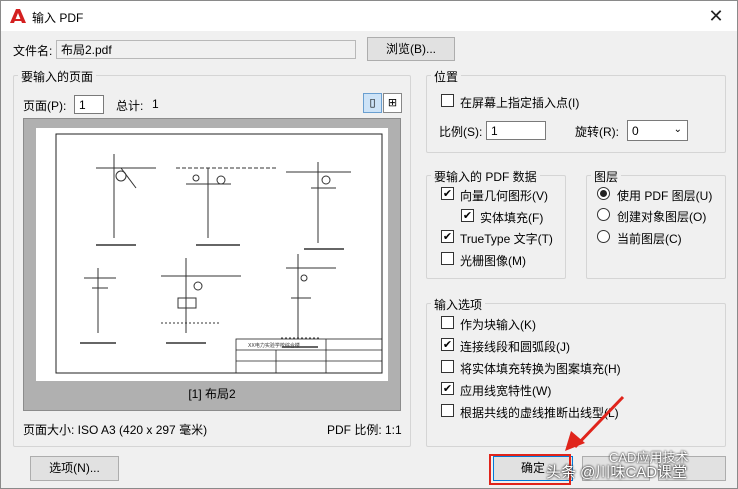 The height and width of the screenshot is (489, 738). Describe the element at coordinates (447, 322) in the screenshot. I see `import-as-block-checkbox` at that location.